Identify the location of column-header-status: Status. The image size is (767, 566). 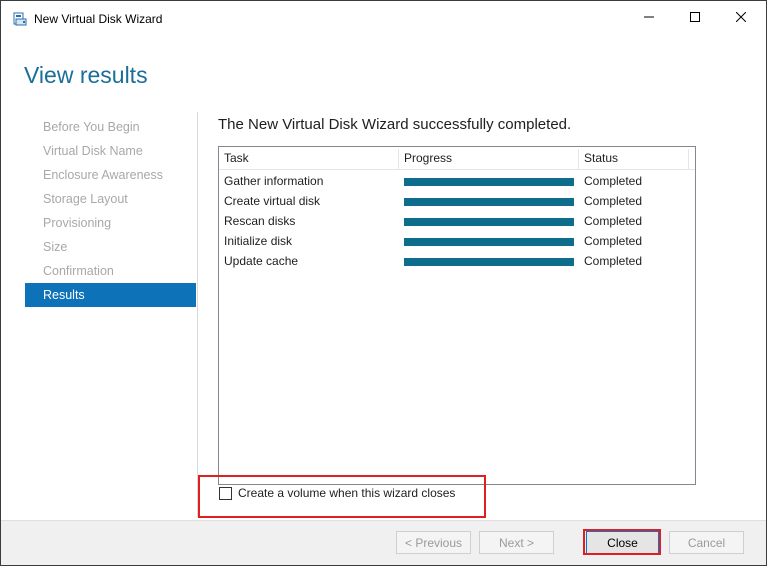
(634, 158).